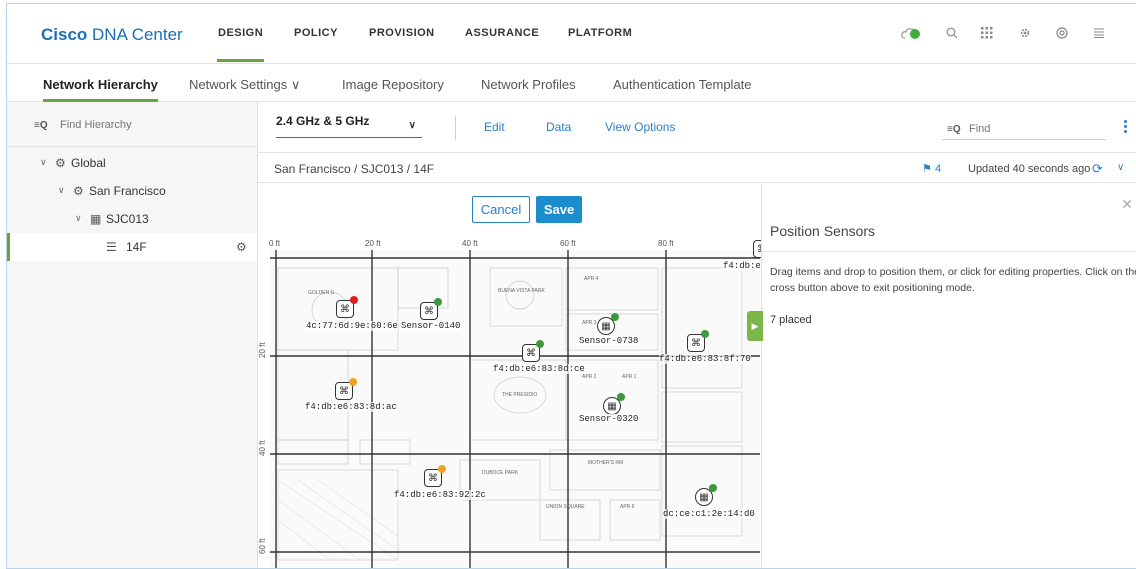 This screenshot has width=1136, height=569. What do you see at coordinates (502, 33) in the screenshot?
I see `nav-tab-assurance: ASSURANCE` at bounding box center [502, 33].